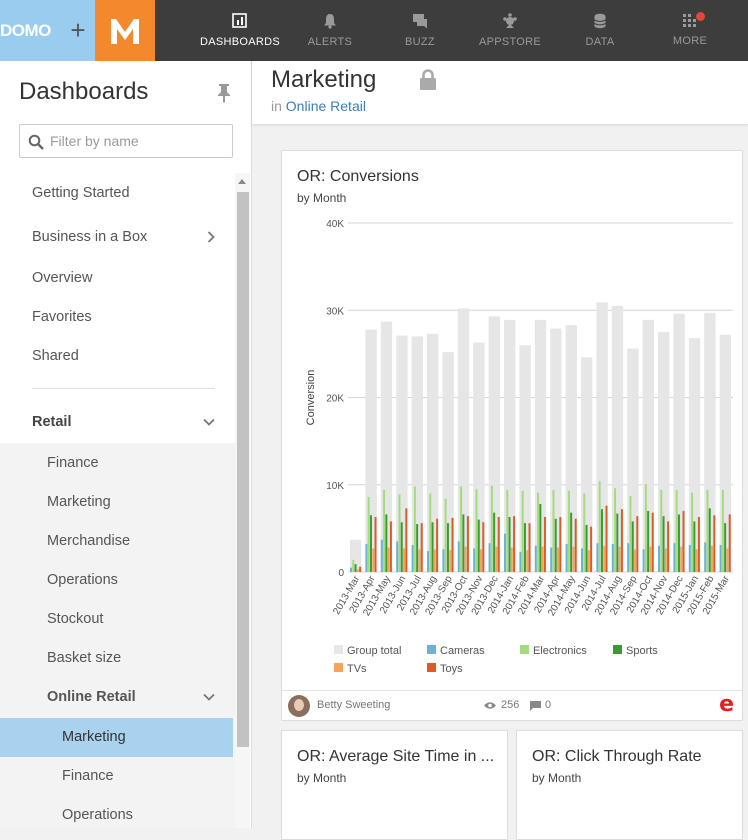  What do you see at coordinates (276, 106) in the screenshot?
I see `breadcrumb-prefix: in` at bounding box center [276, 106].